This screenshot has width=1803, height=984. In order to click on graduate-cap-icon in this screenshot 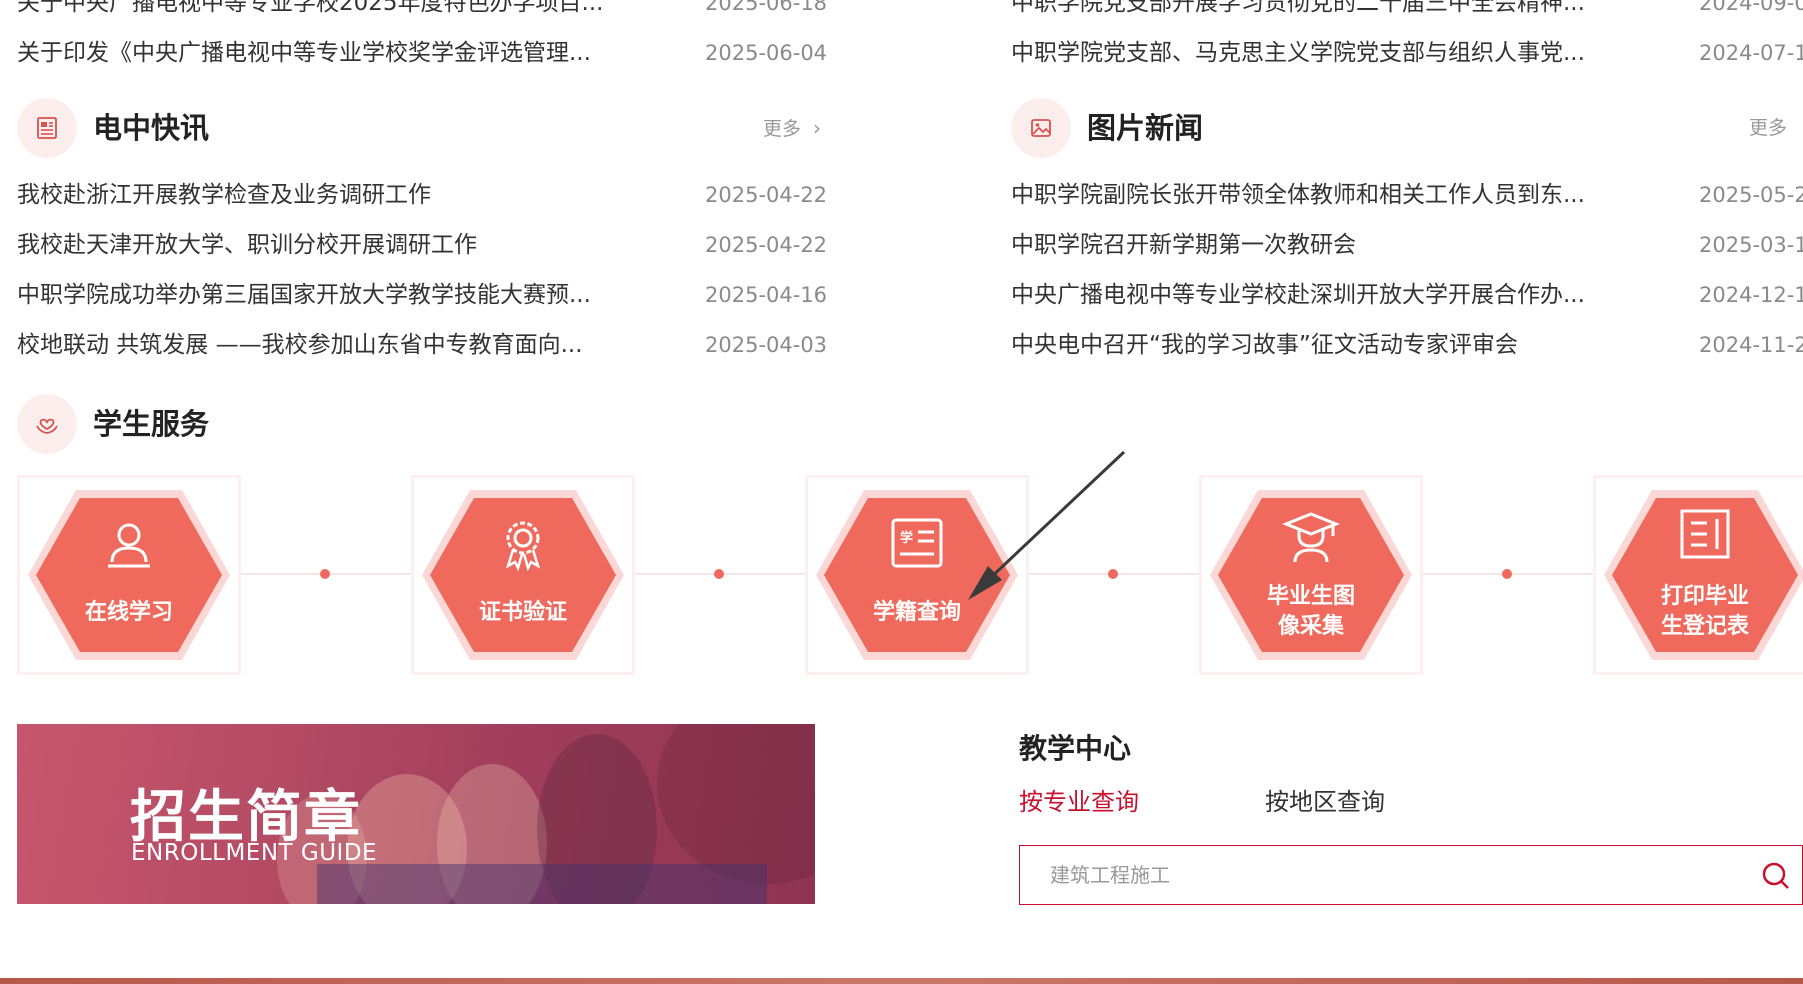, I will do `click(1311, 536)`.